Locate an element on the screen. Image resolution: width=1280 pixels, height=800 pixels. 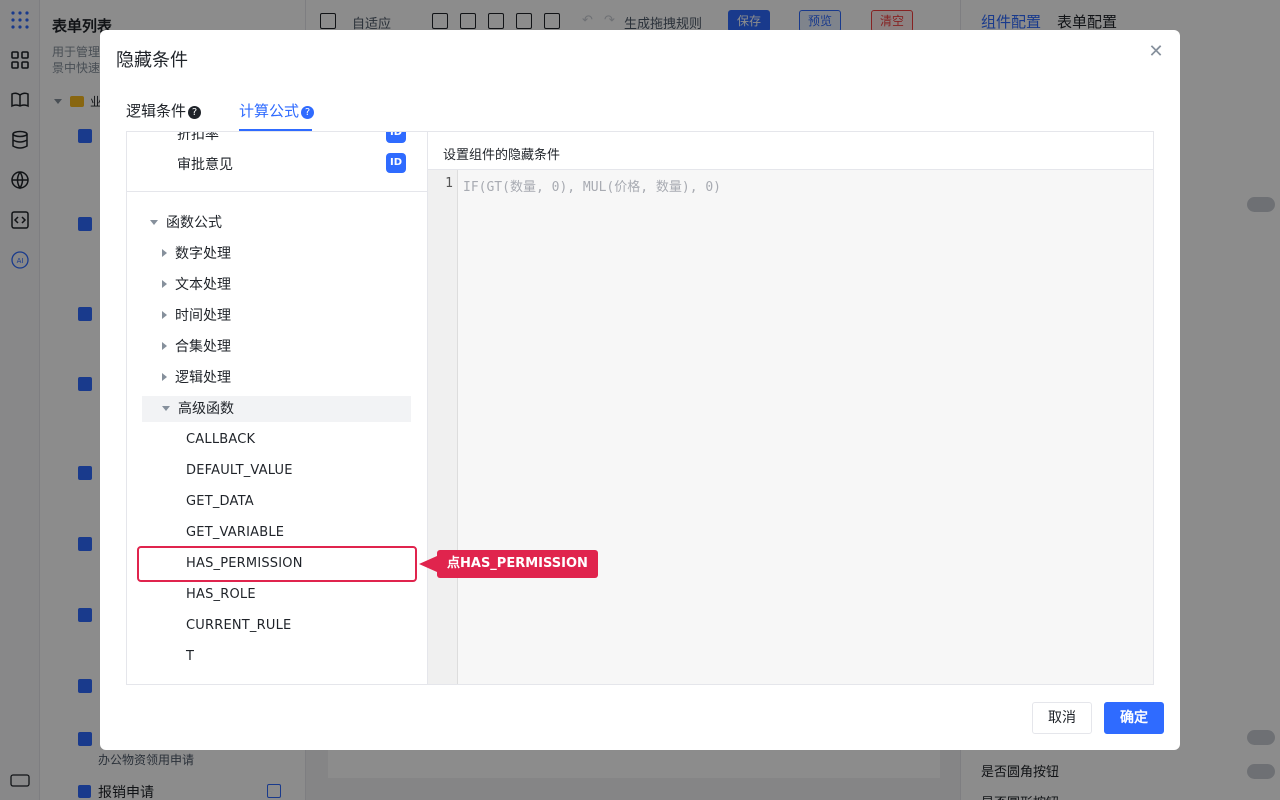
tab-logic-condition: 逻辑条件? is located at coordinates (164, 116).